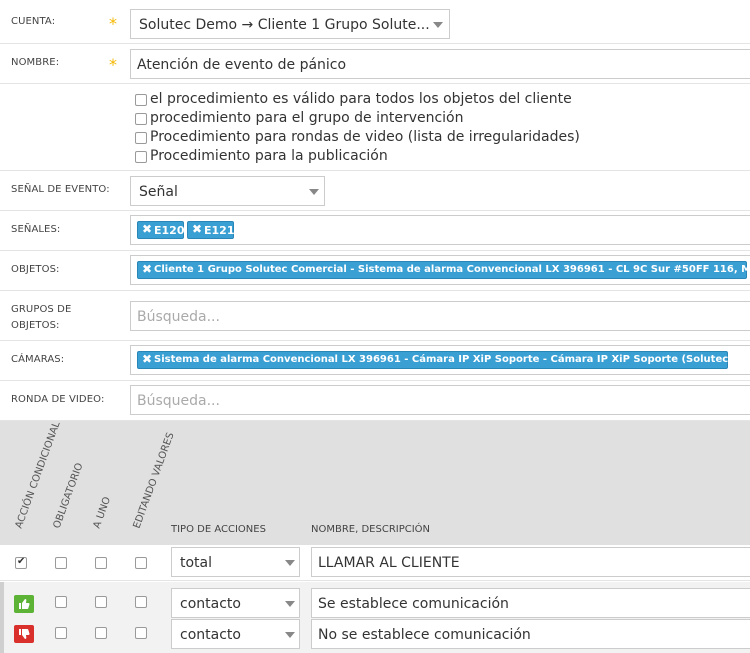 The height and width of the screenshot is (653, 750). Describe the element at coordinates (371, 529) in the screenshot. I see `header-nombre-descripcion: Nombre, descripción` at that location.